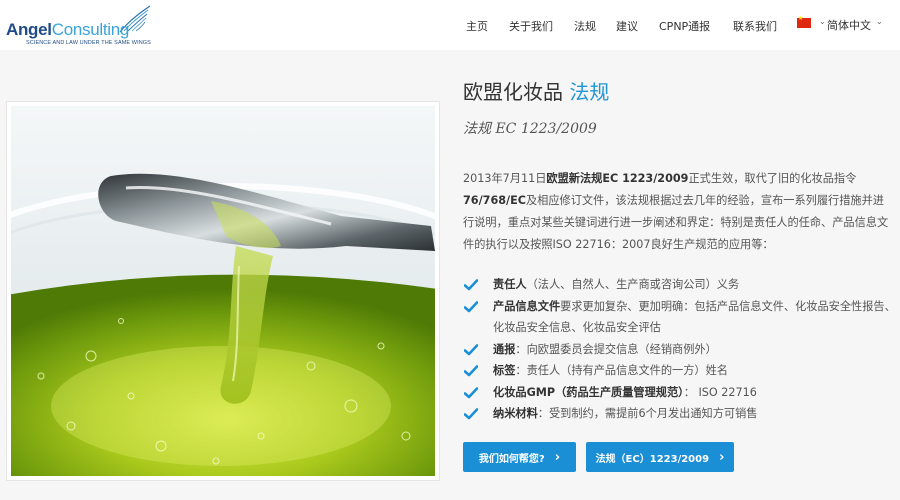  I want to click on regulation-ec-button: 法规（EC）1223/2009 ›, so click(660, 457).